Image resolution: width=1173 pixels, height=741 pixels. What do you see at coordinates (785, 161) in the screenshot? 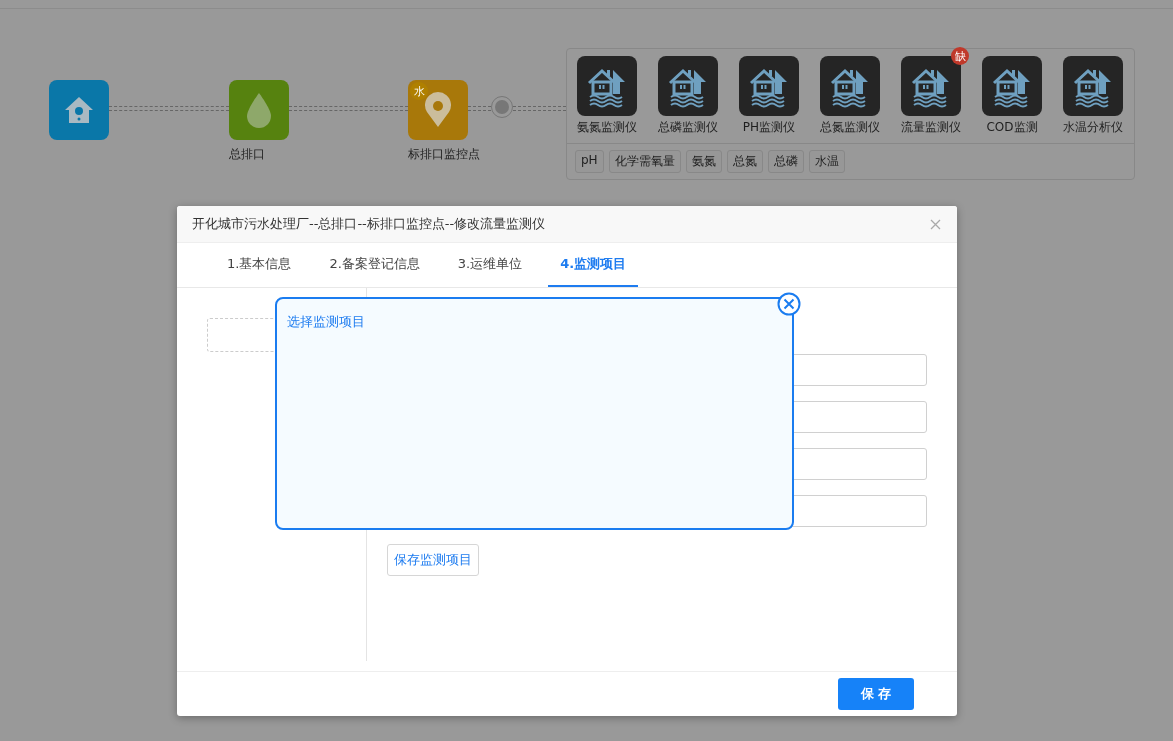
I see `parameter-tag: 总磷` at bounding box center [785, 161].